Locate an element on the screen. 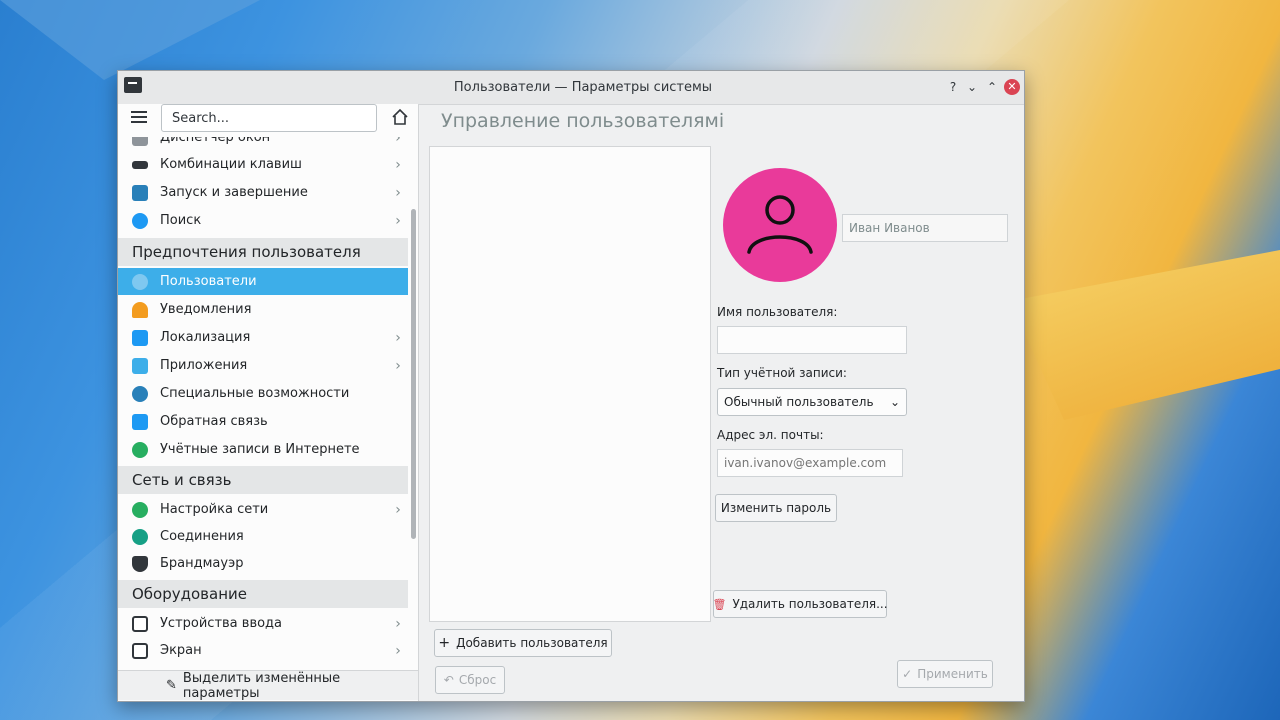  feedback-icon is located at coordinates (140, 421).